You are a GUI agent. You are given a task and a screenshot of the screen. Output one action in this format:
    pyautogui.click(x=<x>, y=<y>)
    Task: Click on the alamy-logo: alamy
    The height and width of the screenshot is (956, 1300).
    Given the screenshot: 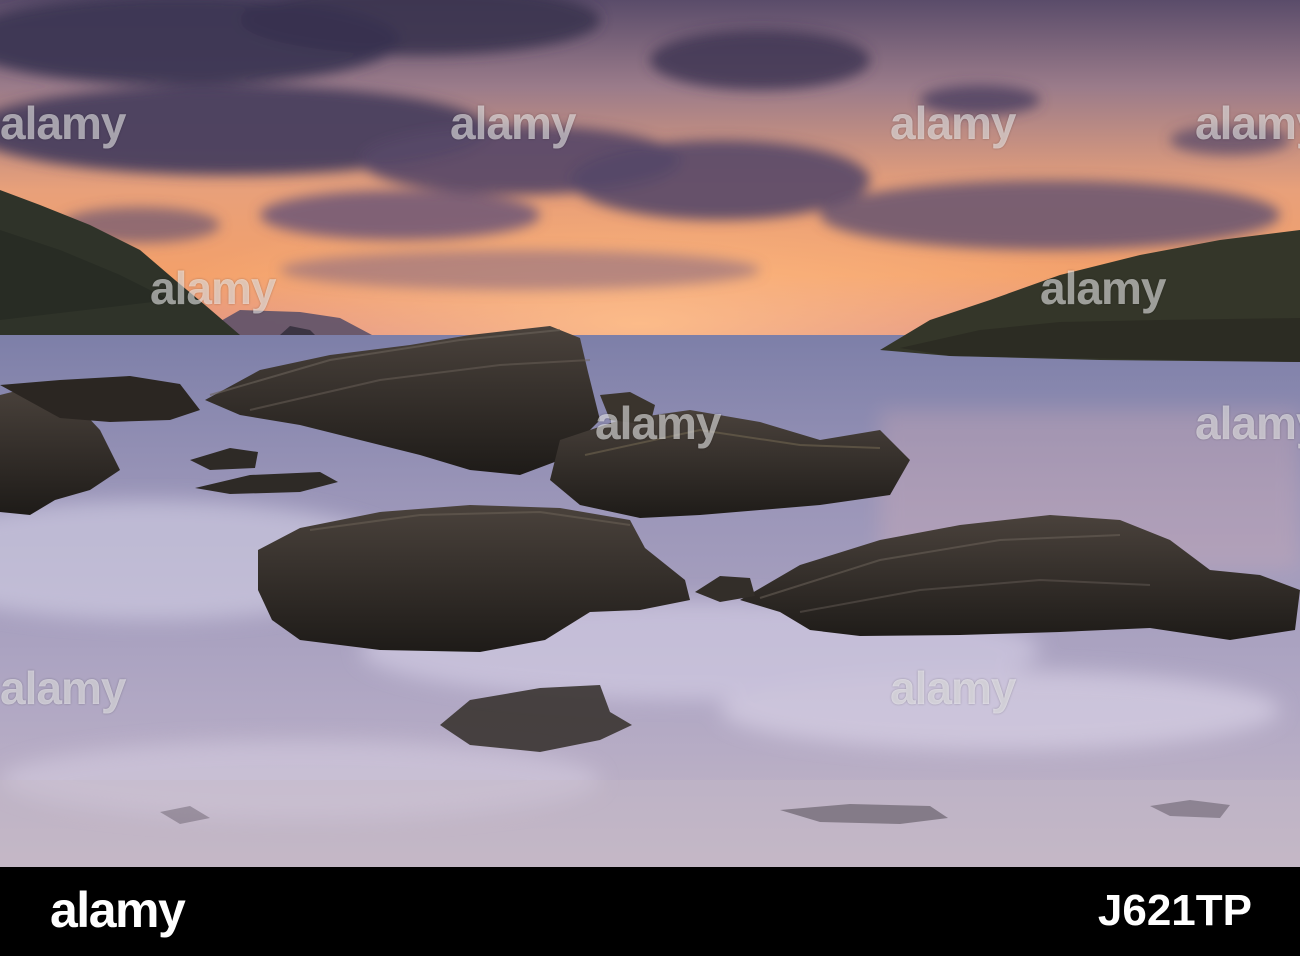 What is the action you would take?
    pyautogui.click(x=118, y=910)
    